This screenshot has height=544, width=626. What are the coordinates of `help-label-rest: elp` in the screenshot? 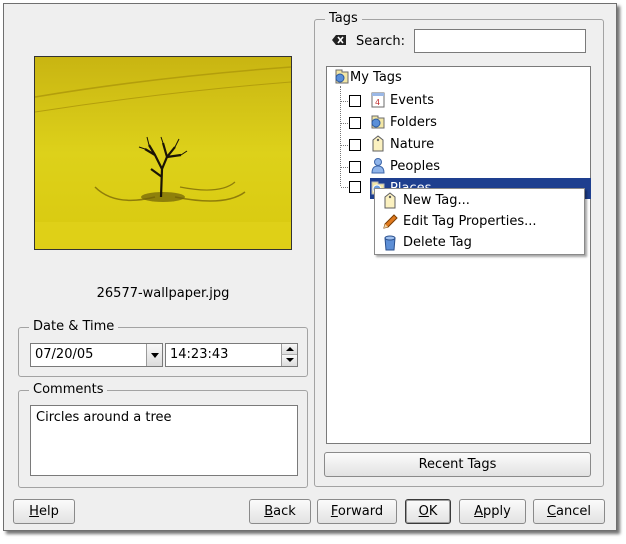 It's located at (48, 511).